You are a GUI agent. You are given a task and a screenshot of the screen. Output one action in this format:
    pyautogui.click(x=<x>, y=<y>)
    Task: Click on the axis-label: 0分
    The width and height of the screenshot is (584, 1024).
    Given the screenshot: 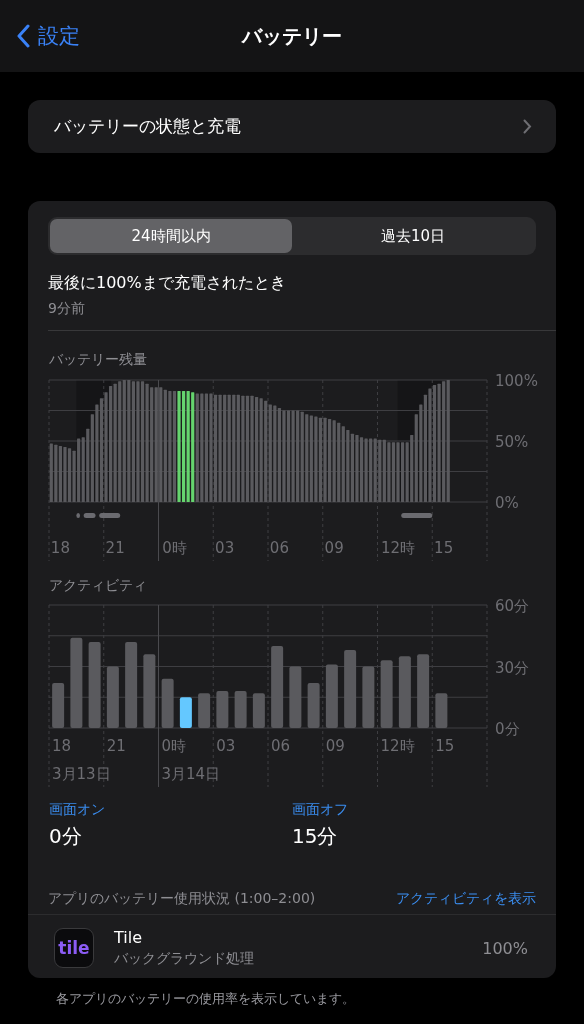 What is the action you would take?
    pyautogui.click(x=507, y=729)
    